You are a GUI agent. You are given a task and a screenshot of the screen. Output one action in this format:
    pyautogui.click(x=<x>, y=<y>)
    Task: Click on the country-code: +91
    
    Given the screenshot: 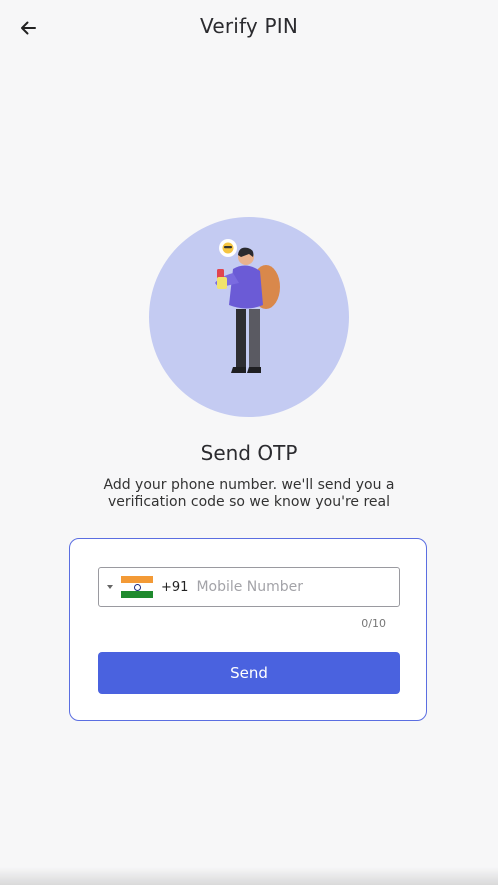 What is the action you would take?
    pyautogui.click(x=175, y=587)
    